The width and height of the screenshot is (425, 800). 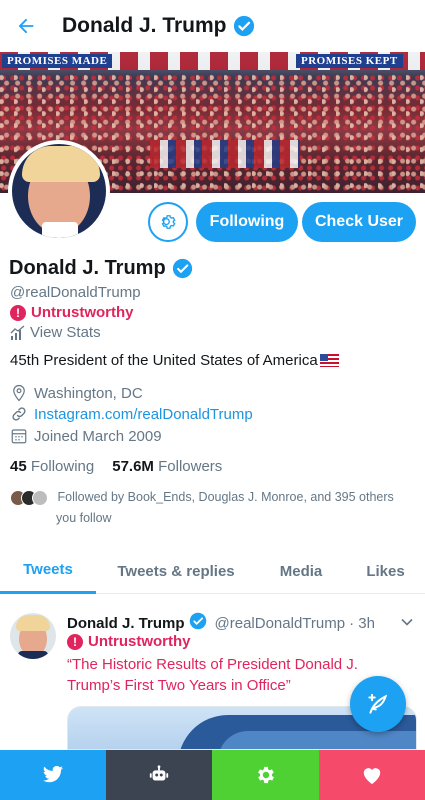 I want to click on page-title: Donald J. Trump, so click(x=158, y=26).